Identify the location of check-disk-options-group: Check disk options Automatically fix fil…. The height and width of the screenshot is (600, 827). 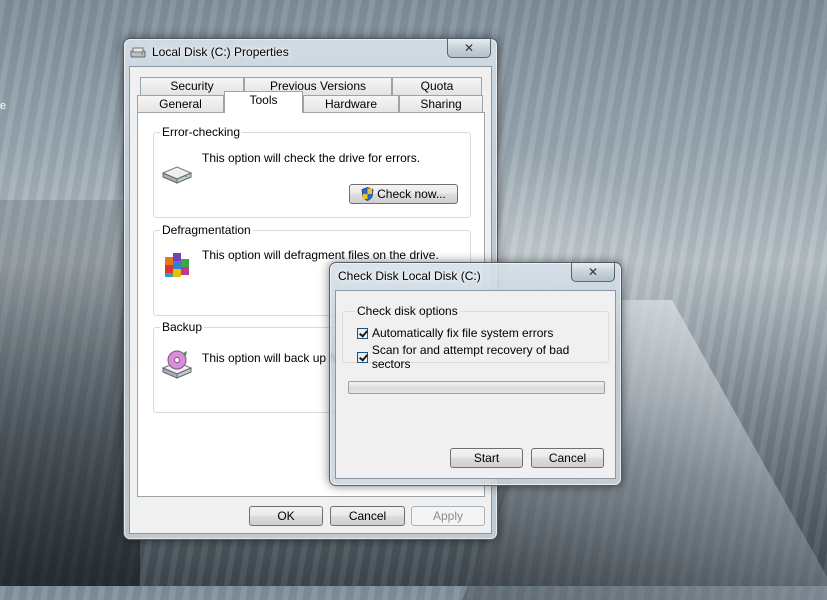
(475, 337).